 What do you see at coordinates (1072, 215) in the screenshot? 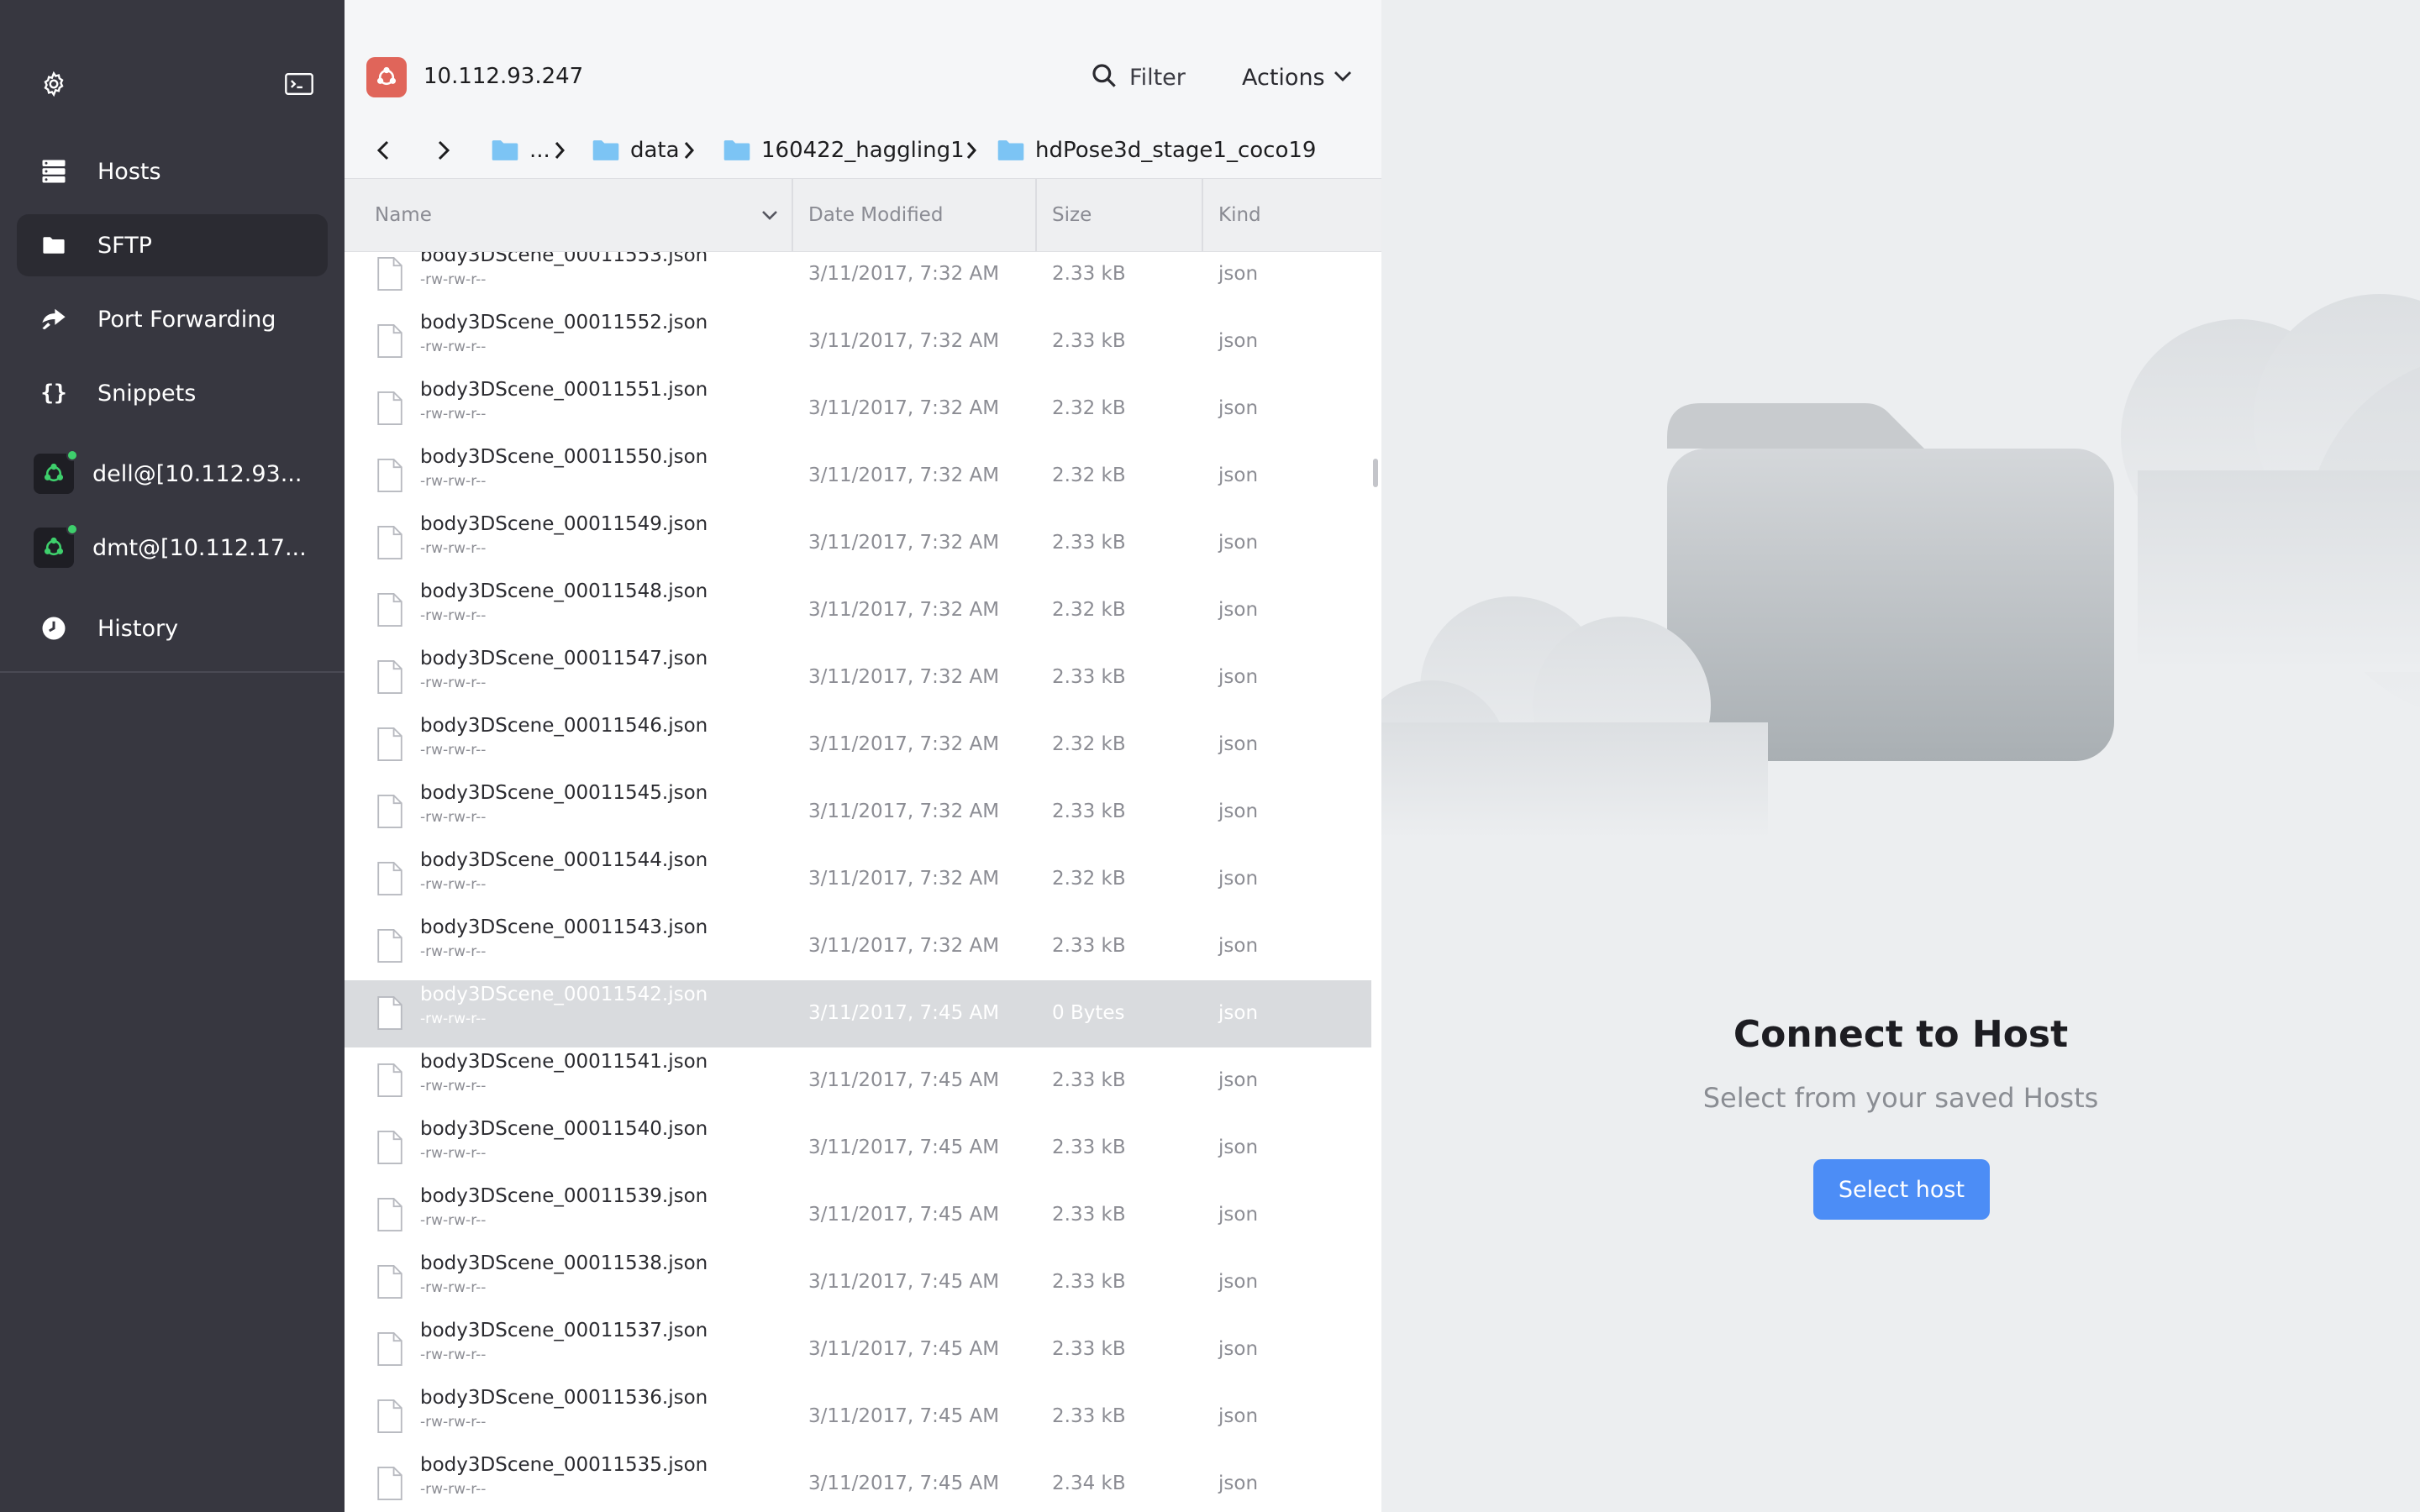
I see `column-header-size: Size` at bounding box center [1072, 215].